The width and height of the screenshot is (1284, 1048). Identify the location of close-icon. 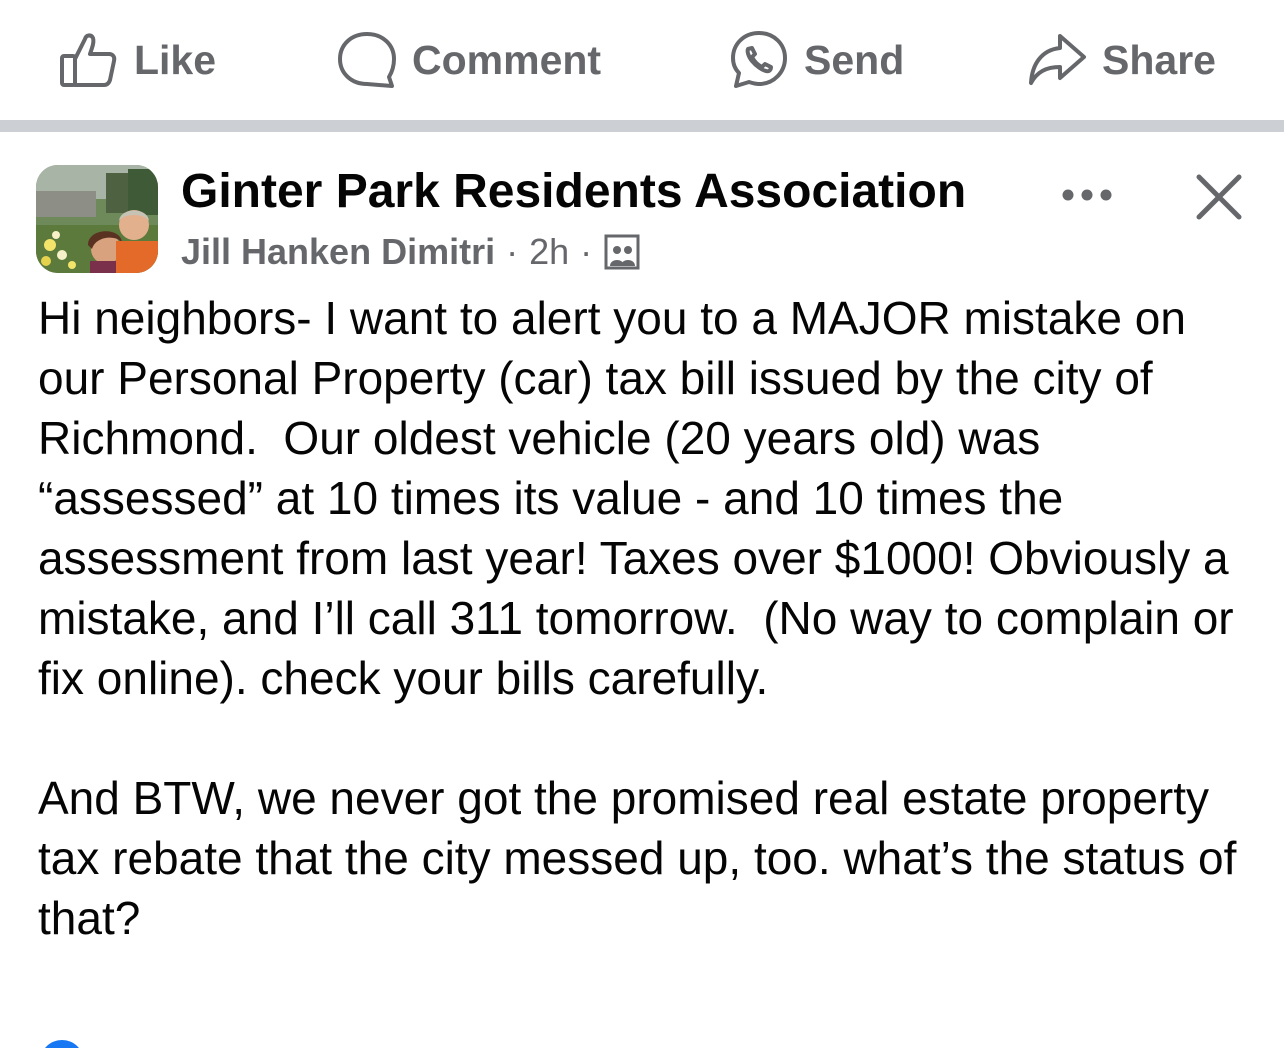
(1219, 199).